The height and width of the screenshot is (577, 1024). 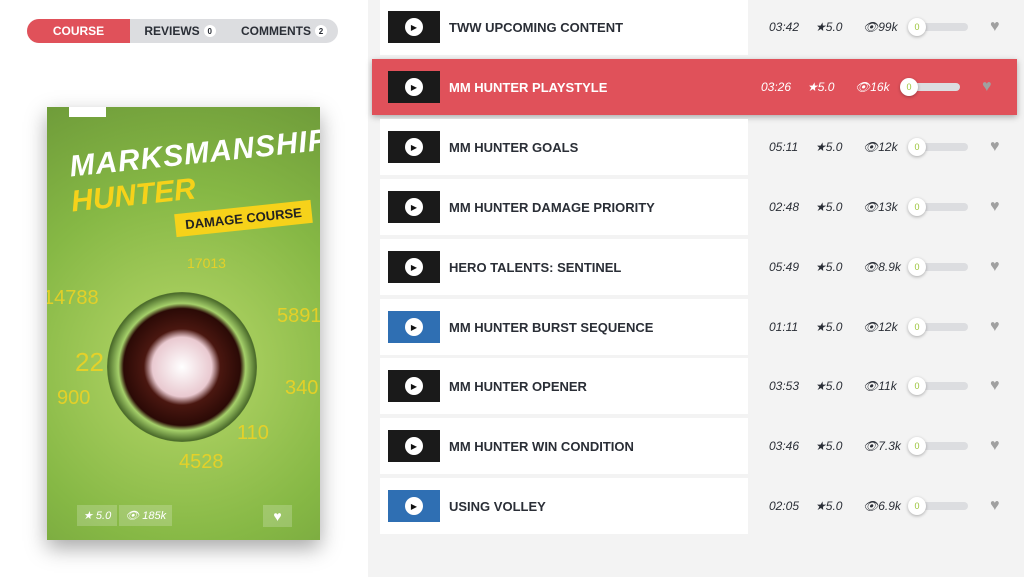 I want to click on tab-bar: COURSE REVIEWS 0 COMMENTS 2, so click(x=182, y=31).